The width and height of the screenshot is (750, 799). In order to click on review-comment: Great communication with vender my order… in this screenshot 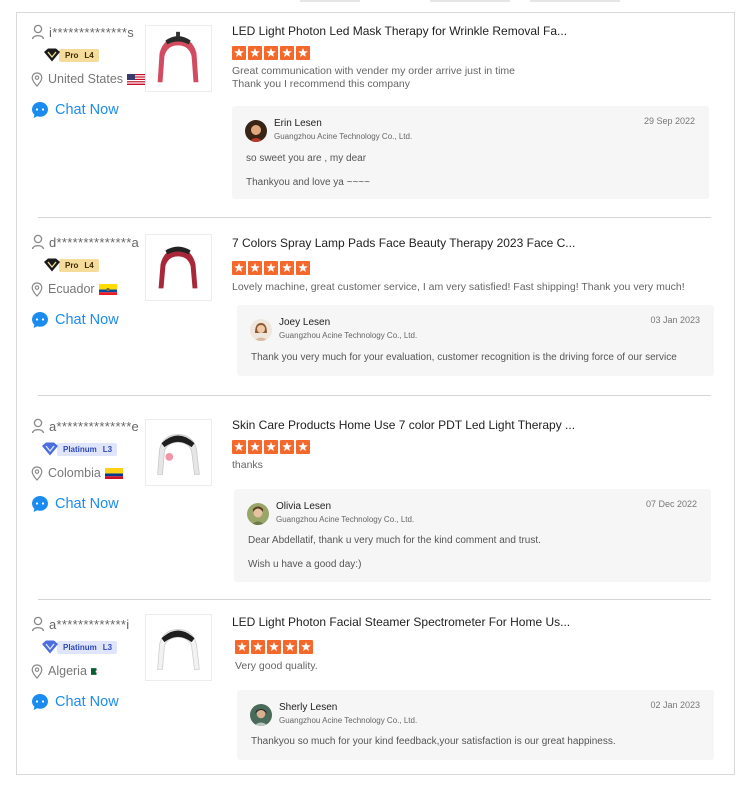, I will do `click(374, 77)`.